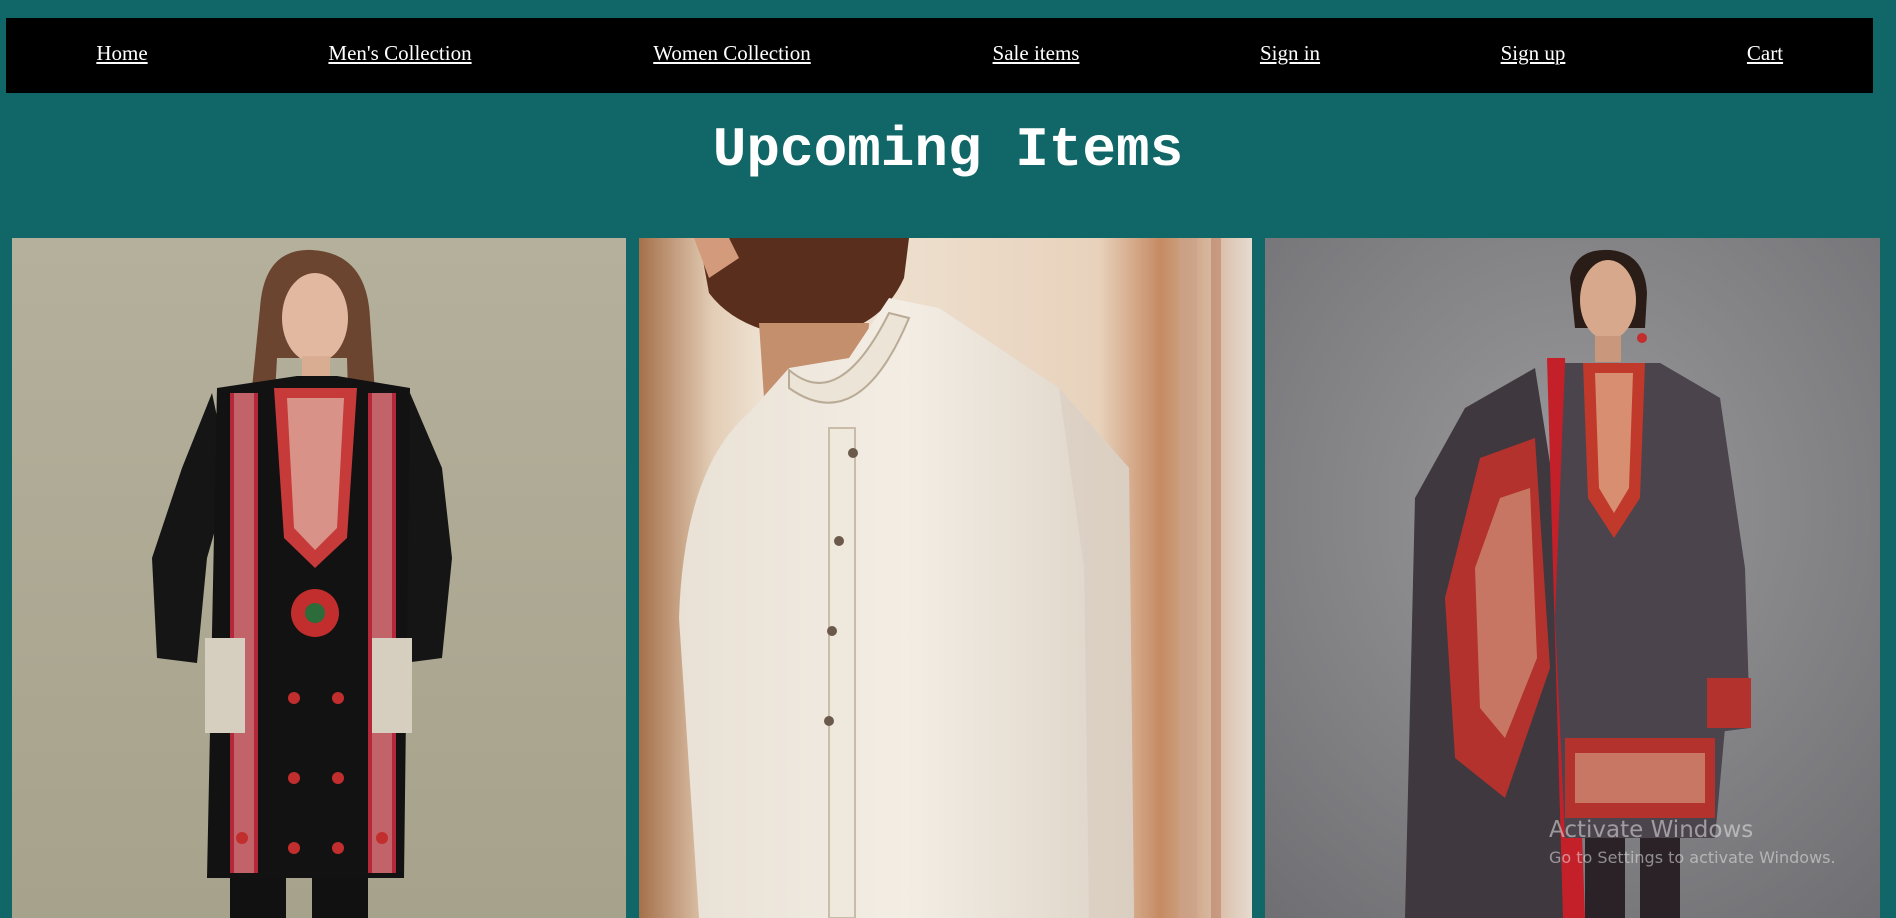 This screenshot has width=1896, height=918. I want to click on nav-link-home: Home, so click(121, 53).